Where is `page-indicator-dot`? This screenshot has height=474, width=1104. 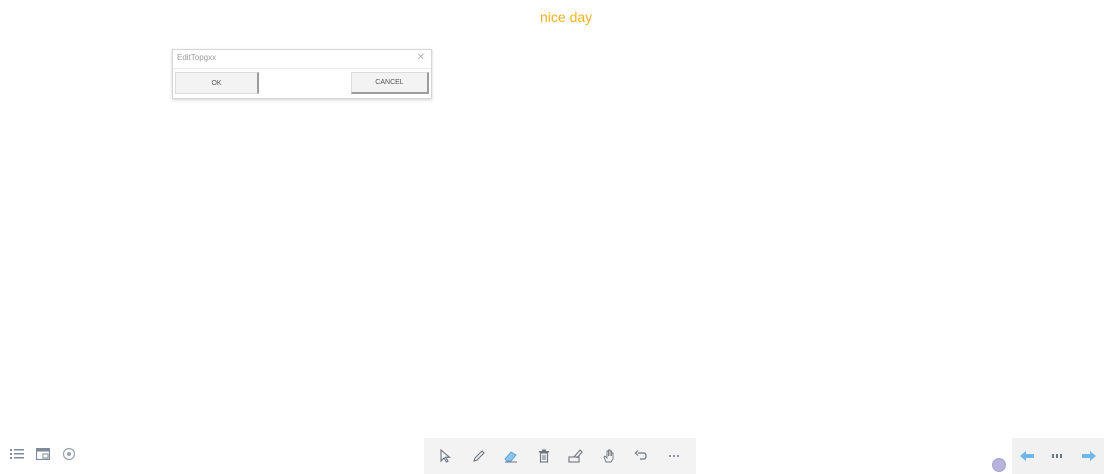 page-indicator-dot is located at coordinates (999, 465).